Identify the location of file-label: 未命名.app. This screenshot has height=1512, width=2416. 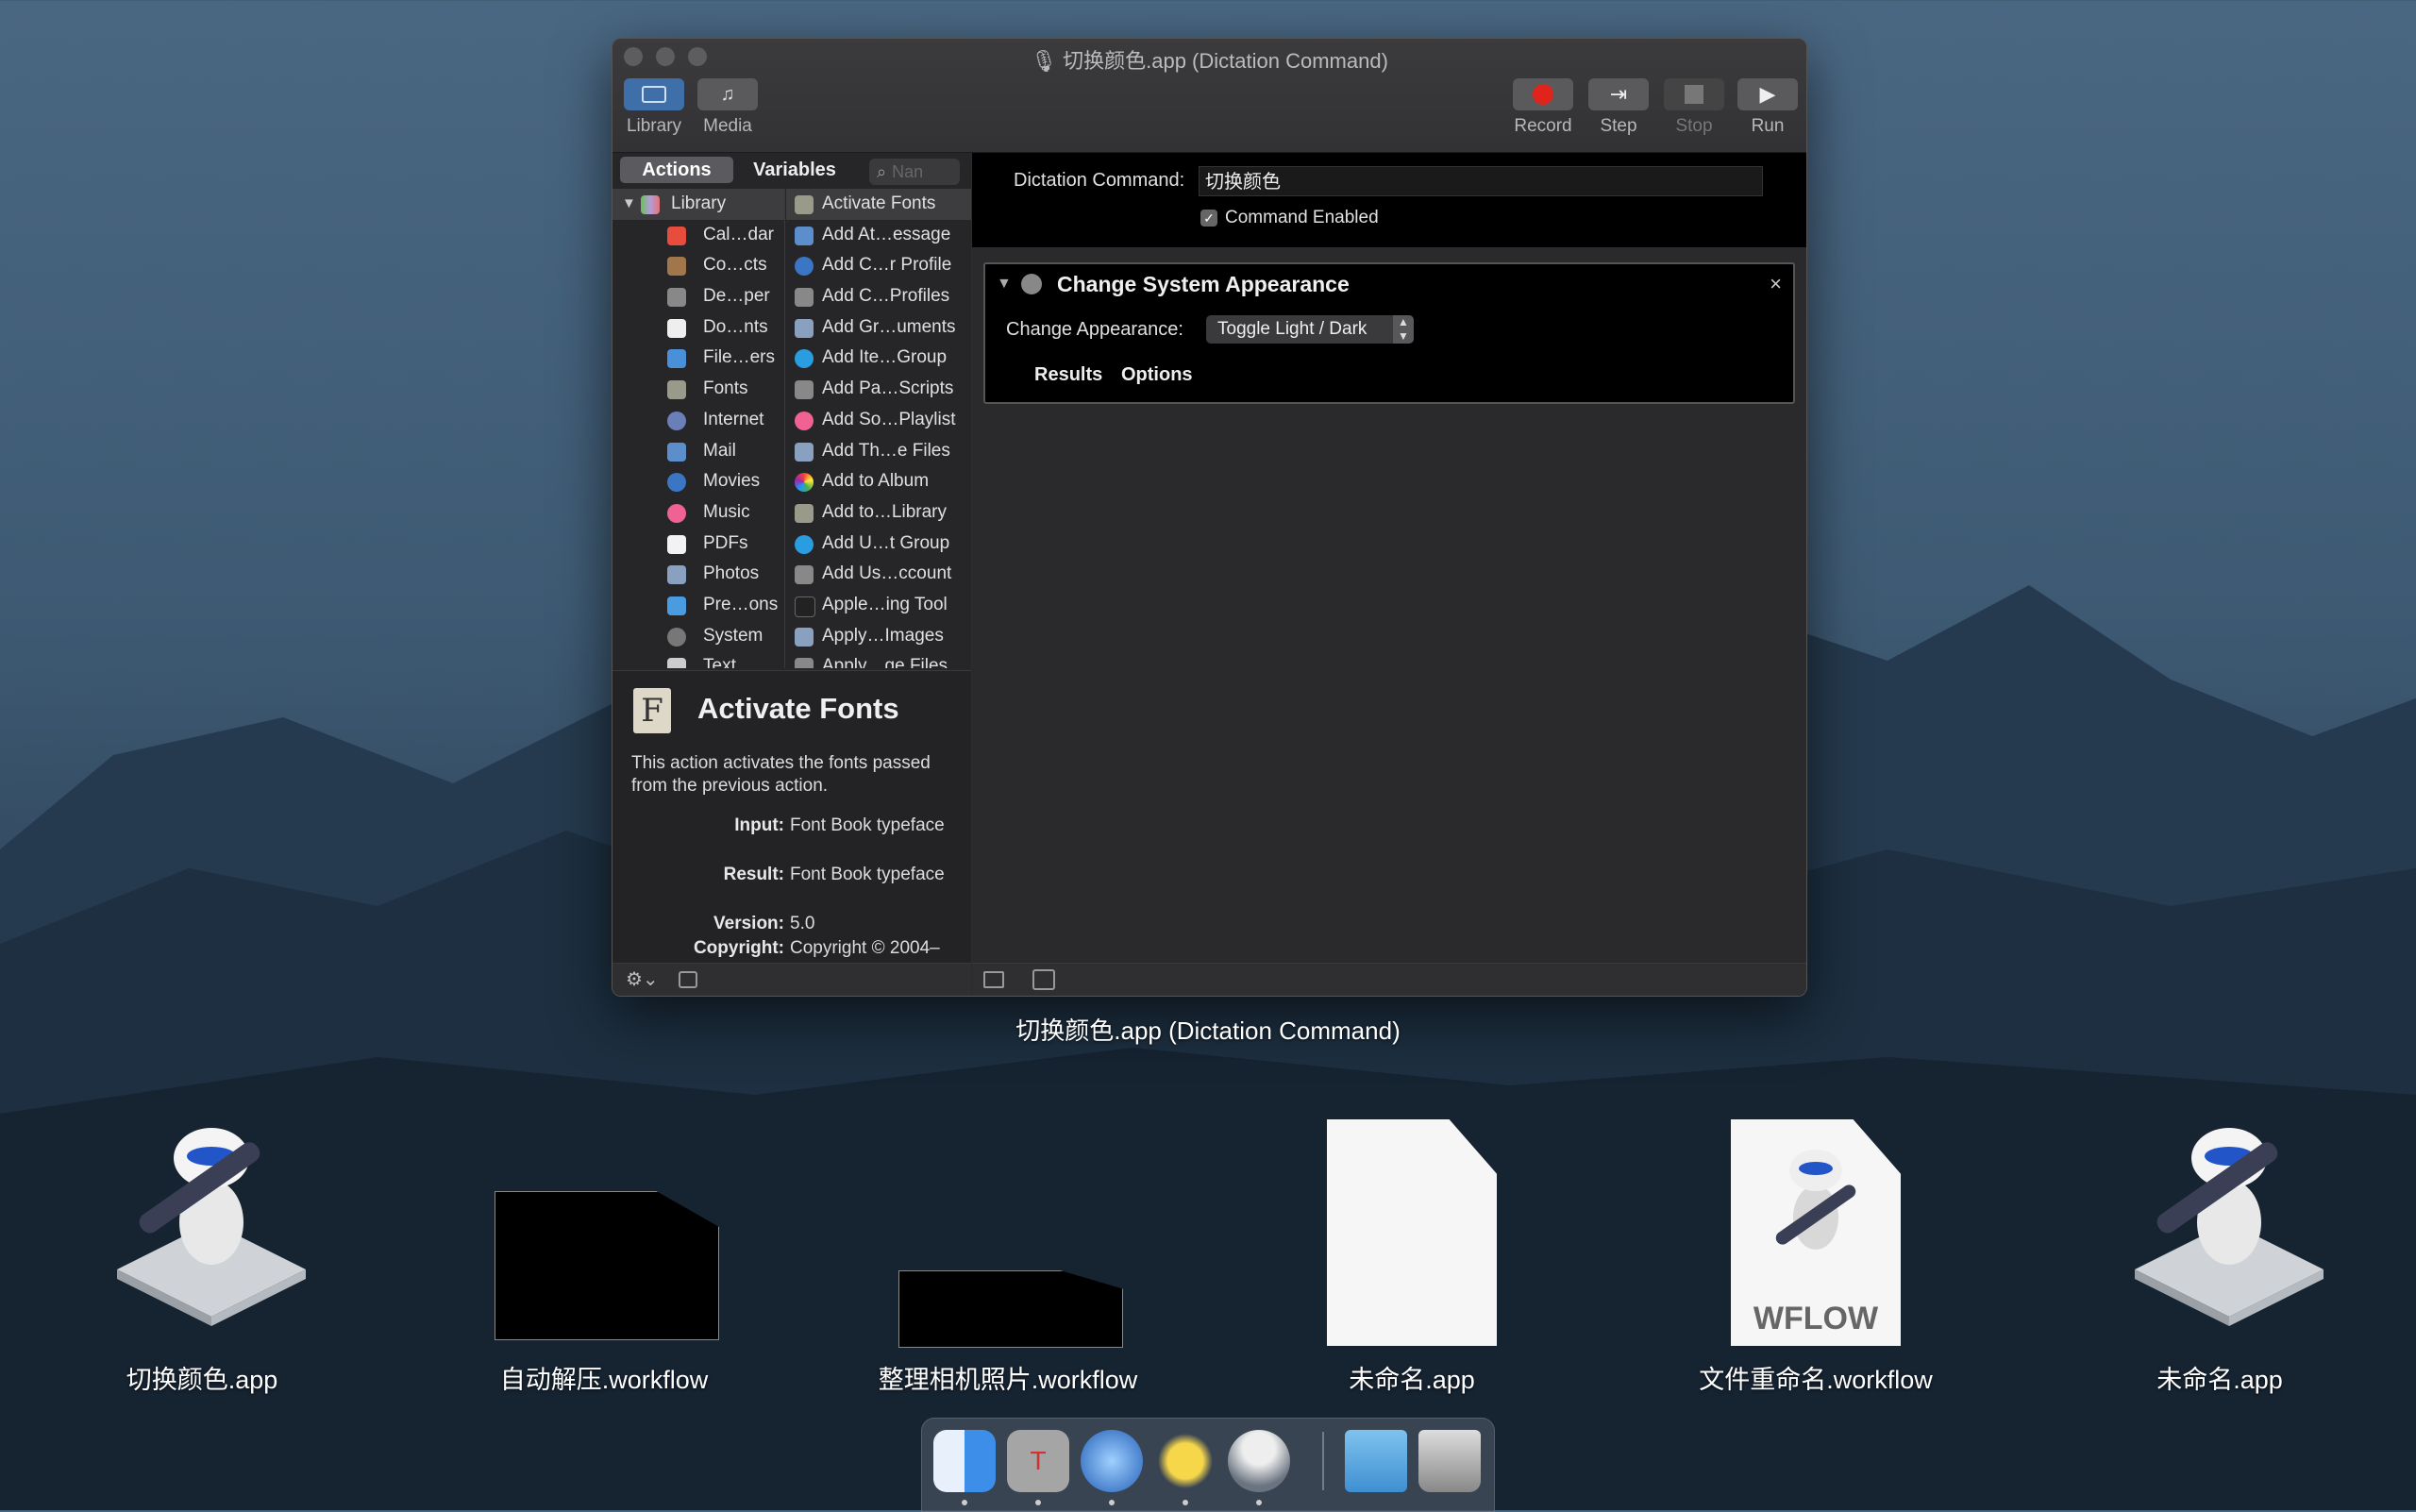
(2219, 1380).